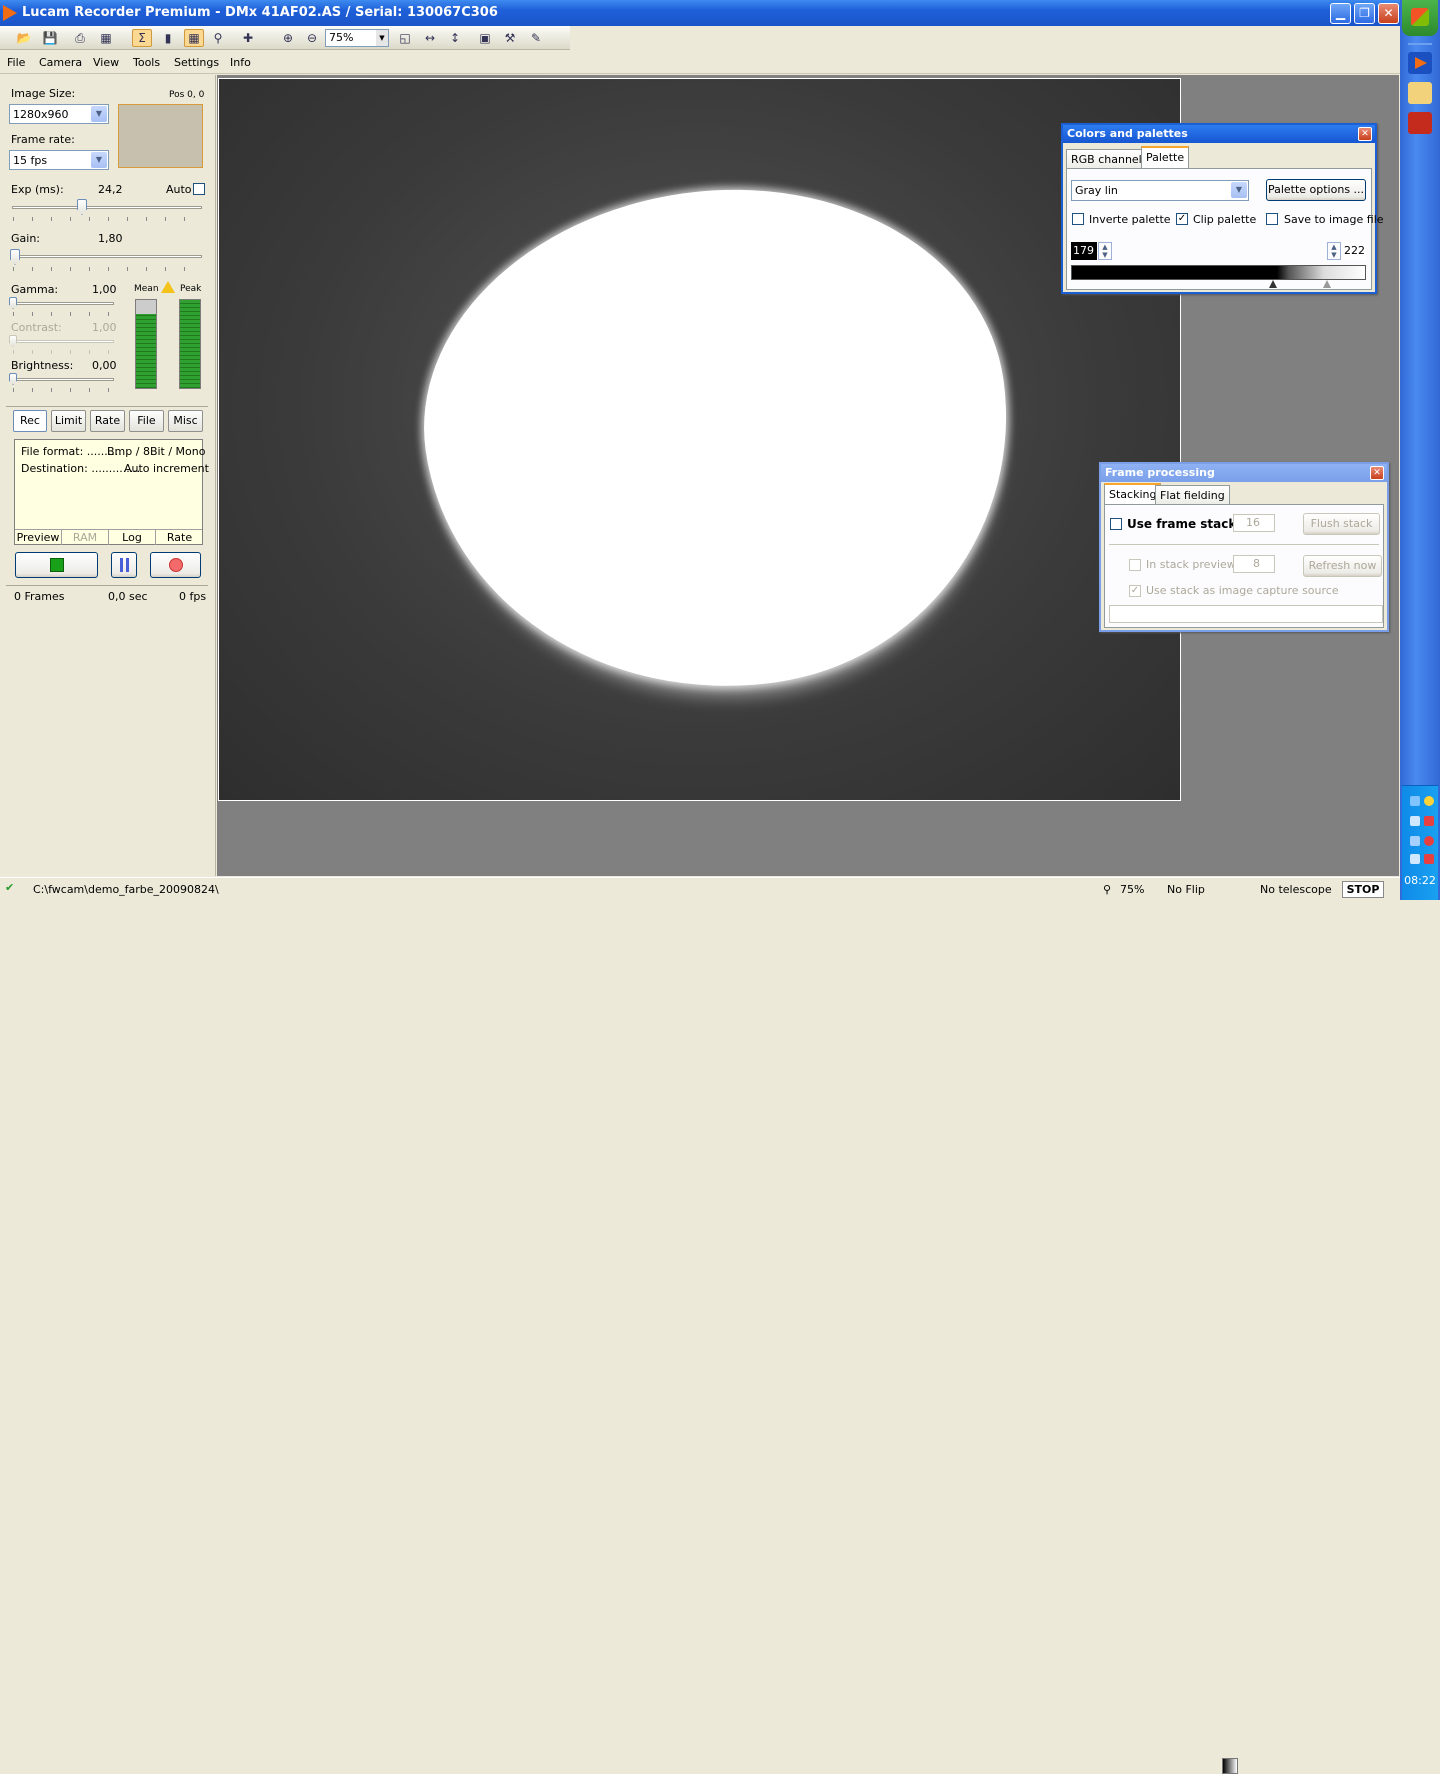 The width and height of the screenshot is (1440, 1774). I want to click on menu-view: View, so click(106, 62).